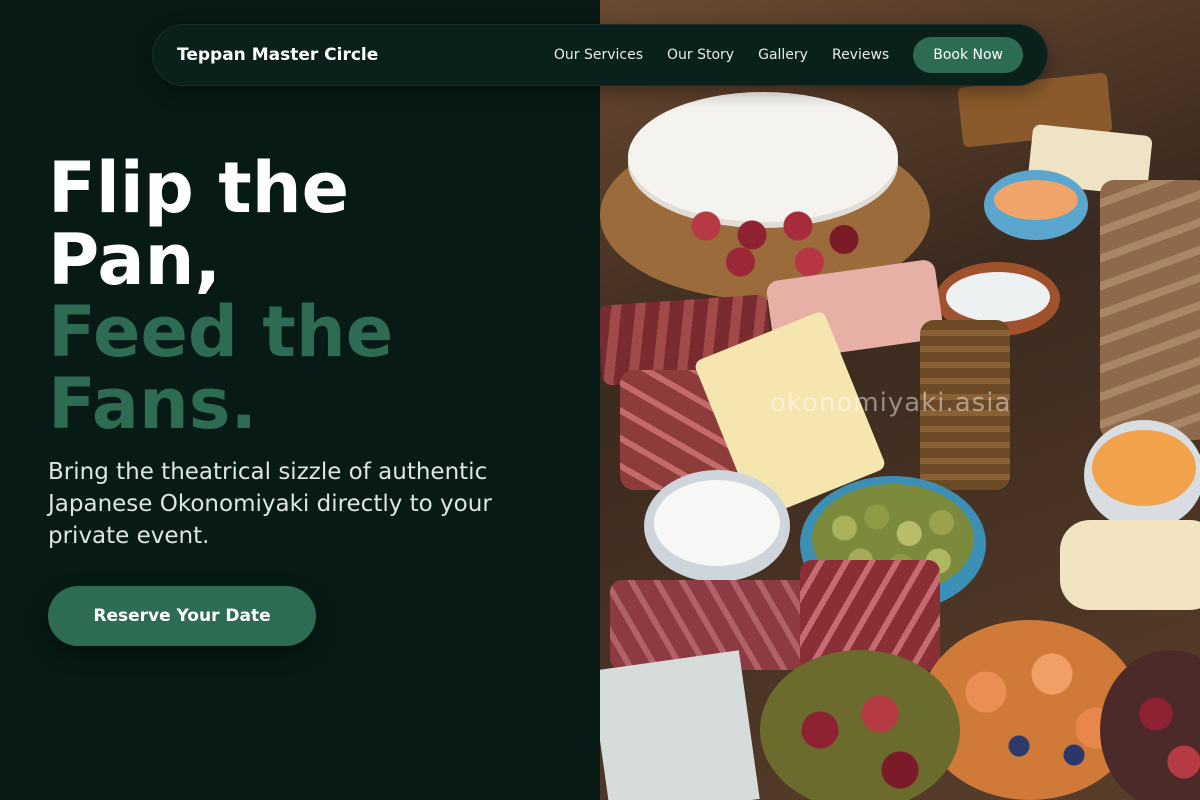  I want to click on brand-logo-text: Teppan Master Circle, so click(277, 55).